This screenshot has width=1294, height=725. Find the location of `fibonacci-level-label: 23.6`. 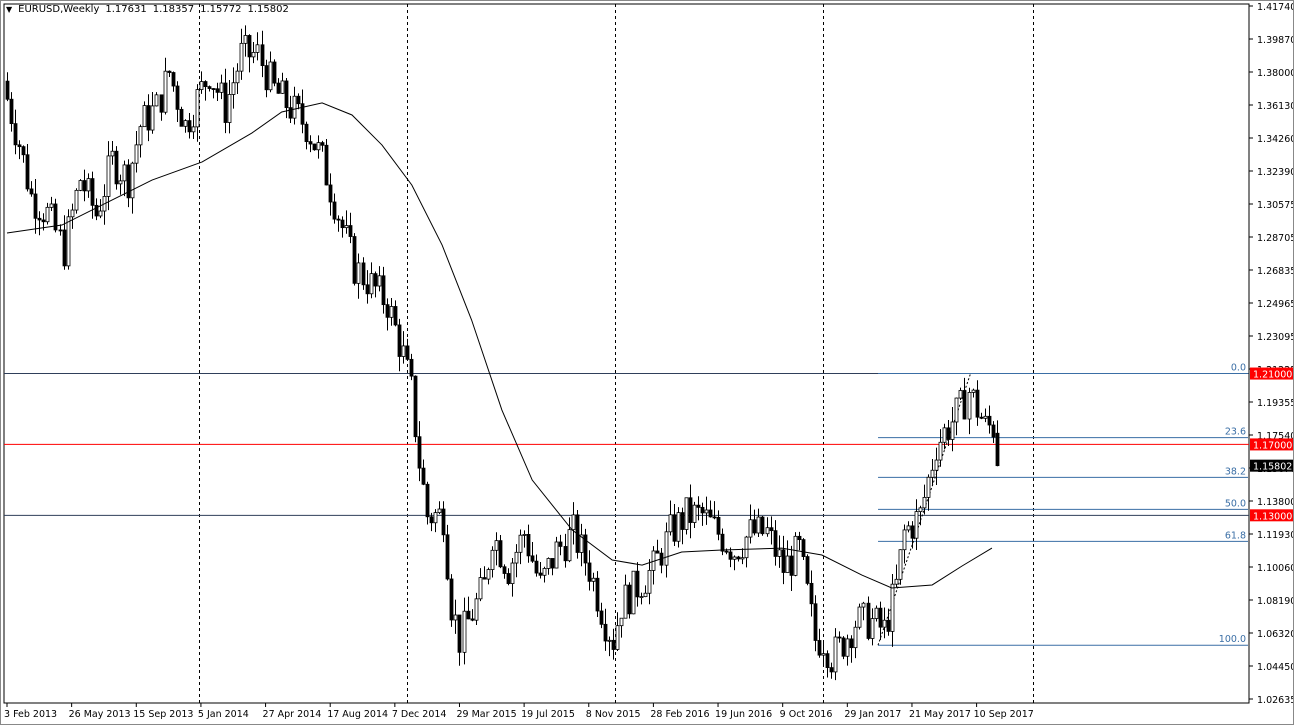

fibonacci-level-label: 23.6 is located at coordinates (1235, 432).